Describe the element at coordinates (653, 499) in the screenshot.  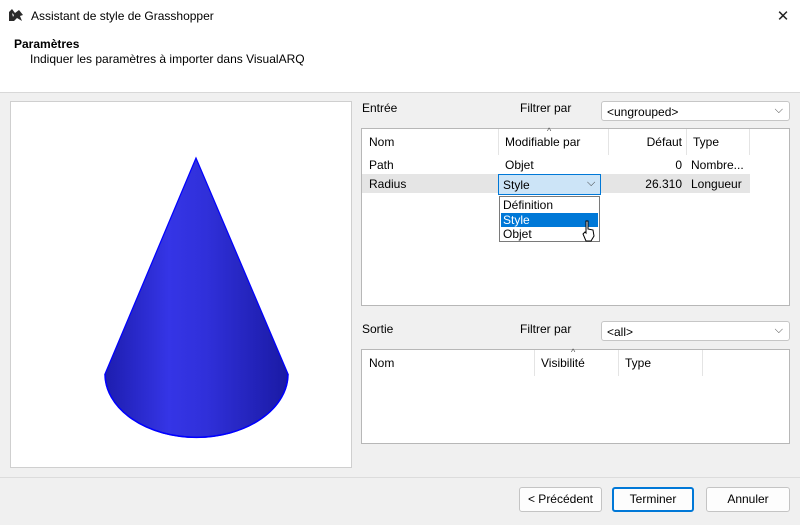
I see `finish-button: Terminer` at that location.